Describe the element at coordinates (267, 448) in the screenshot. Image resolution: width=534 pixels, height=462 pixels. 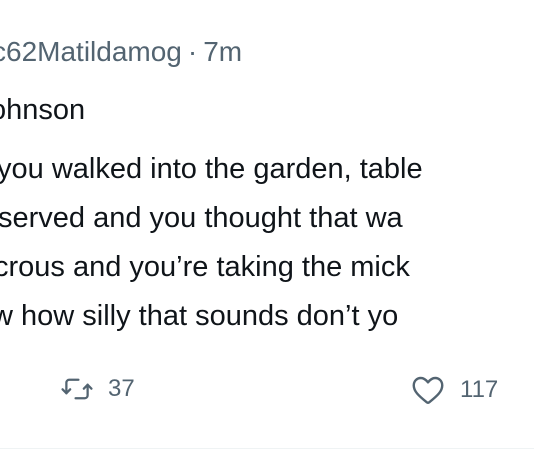
I see `divider` at that location.